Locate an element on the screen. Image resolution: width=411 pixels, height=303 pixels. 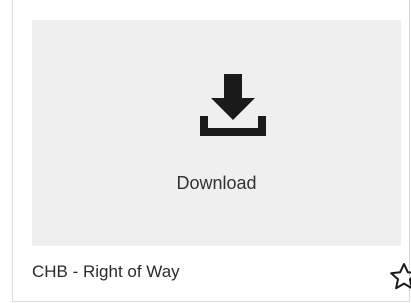
download-icon is located at coordinates (233, 105).